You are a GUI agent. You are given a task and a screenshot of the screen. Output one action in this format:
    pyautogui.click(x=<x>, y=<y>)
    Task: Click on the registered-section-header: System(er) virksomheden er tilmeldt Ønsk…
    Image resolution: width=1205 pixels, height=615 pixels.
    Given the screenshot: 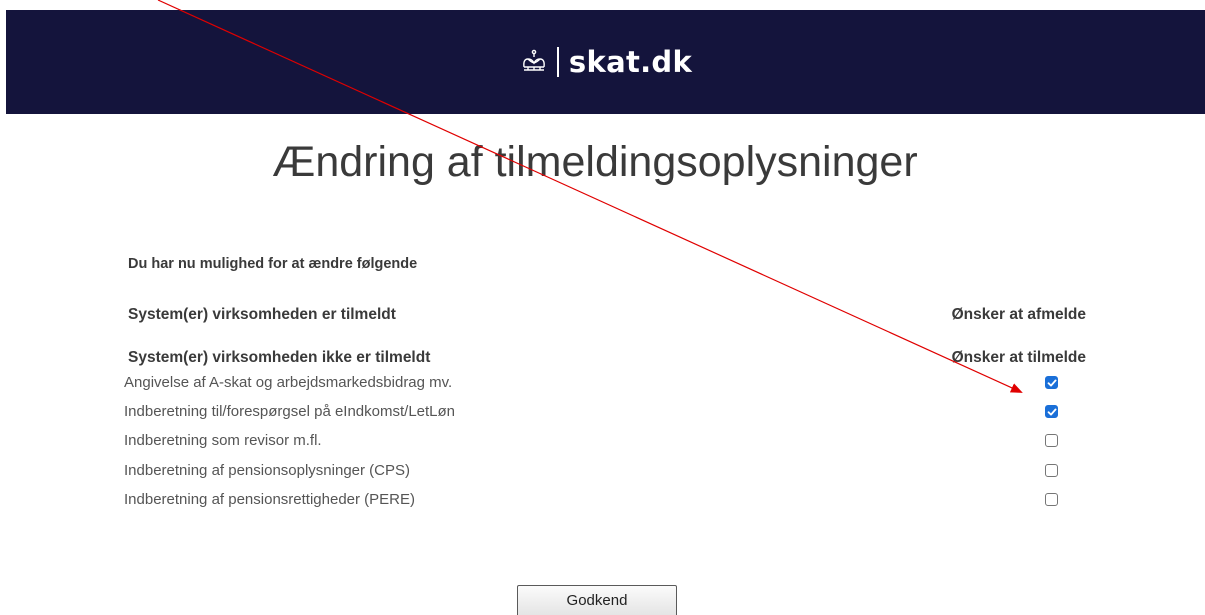 What is the action you would take?
    pyautogui.click(x=607, y=315)
    